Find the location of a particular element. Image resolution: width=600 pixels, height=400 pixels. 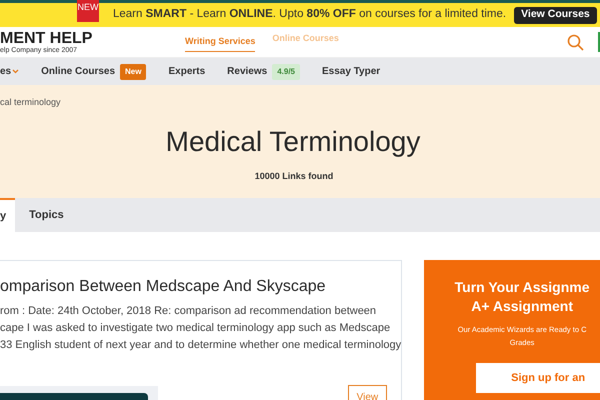

view-courses-button: View Courses is located at coordinates (555, 15).